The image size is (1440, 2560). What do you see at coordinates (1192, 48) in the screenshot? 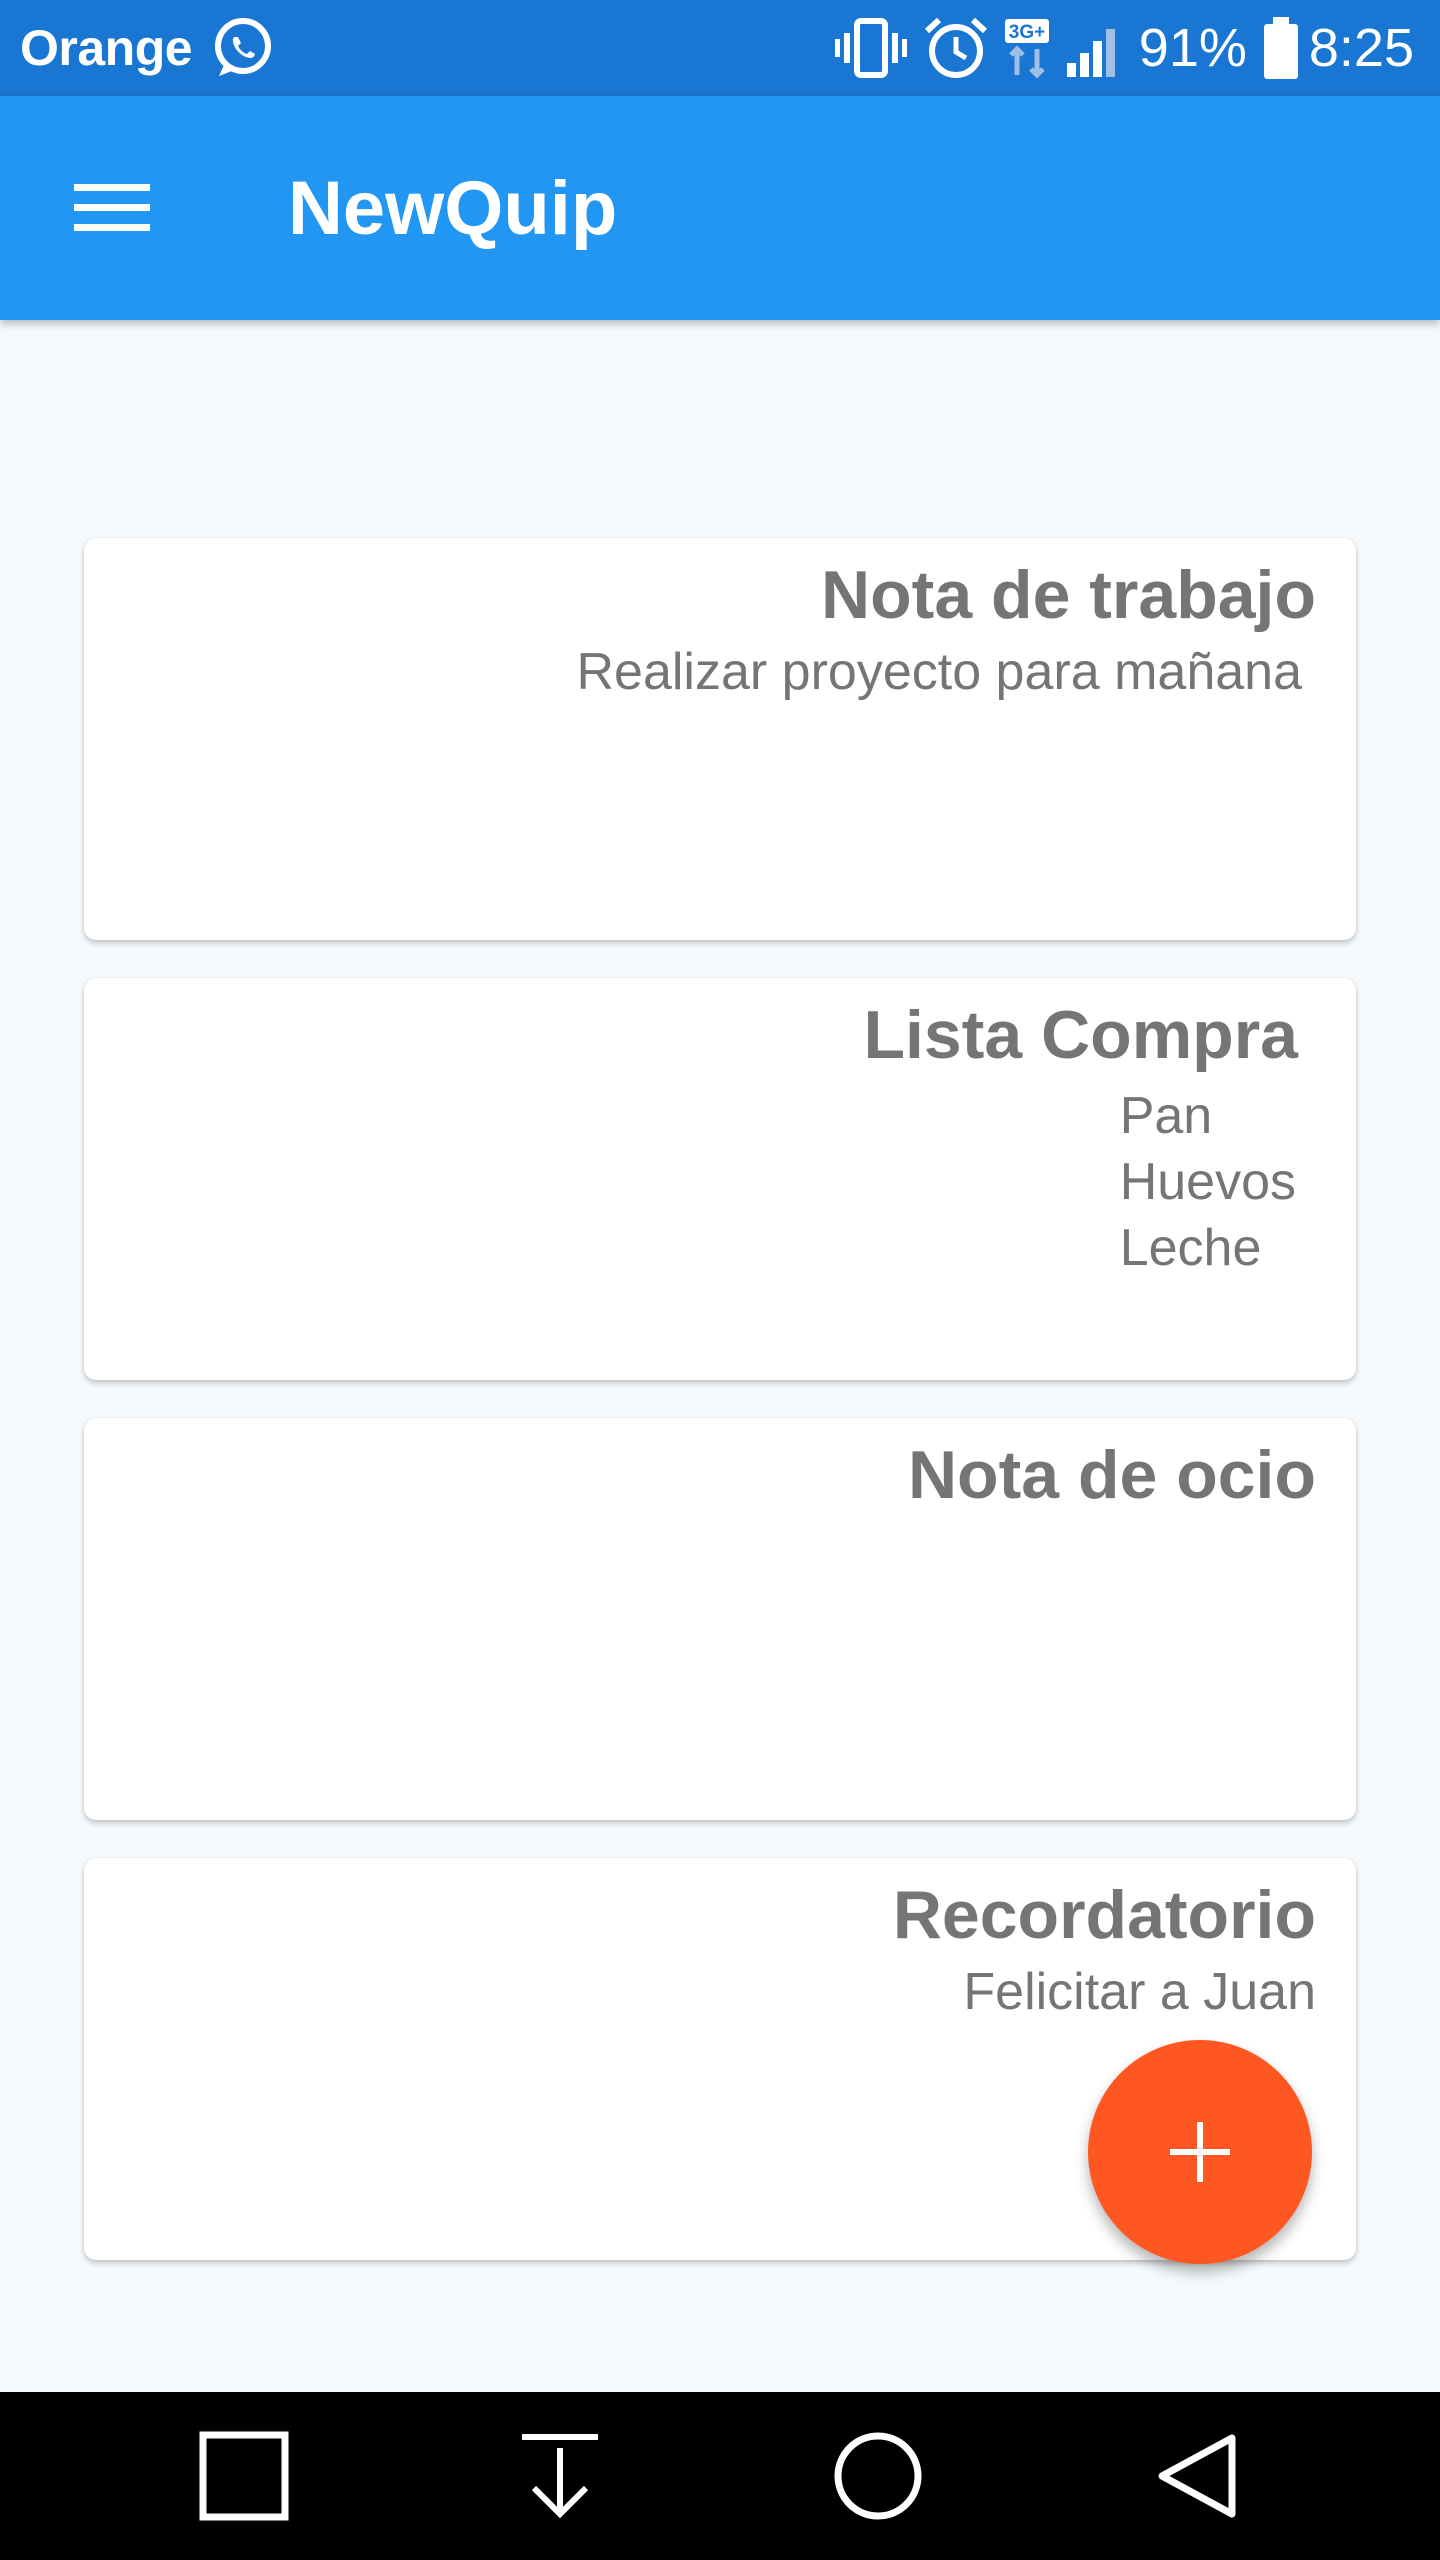
I see `battery-percentage: 91%` at bounding box center [1192, 48].